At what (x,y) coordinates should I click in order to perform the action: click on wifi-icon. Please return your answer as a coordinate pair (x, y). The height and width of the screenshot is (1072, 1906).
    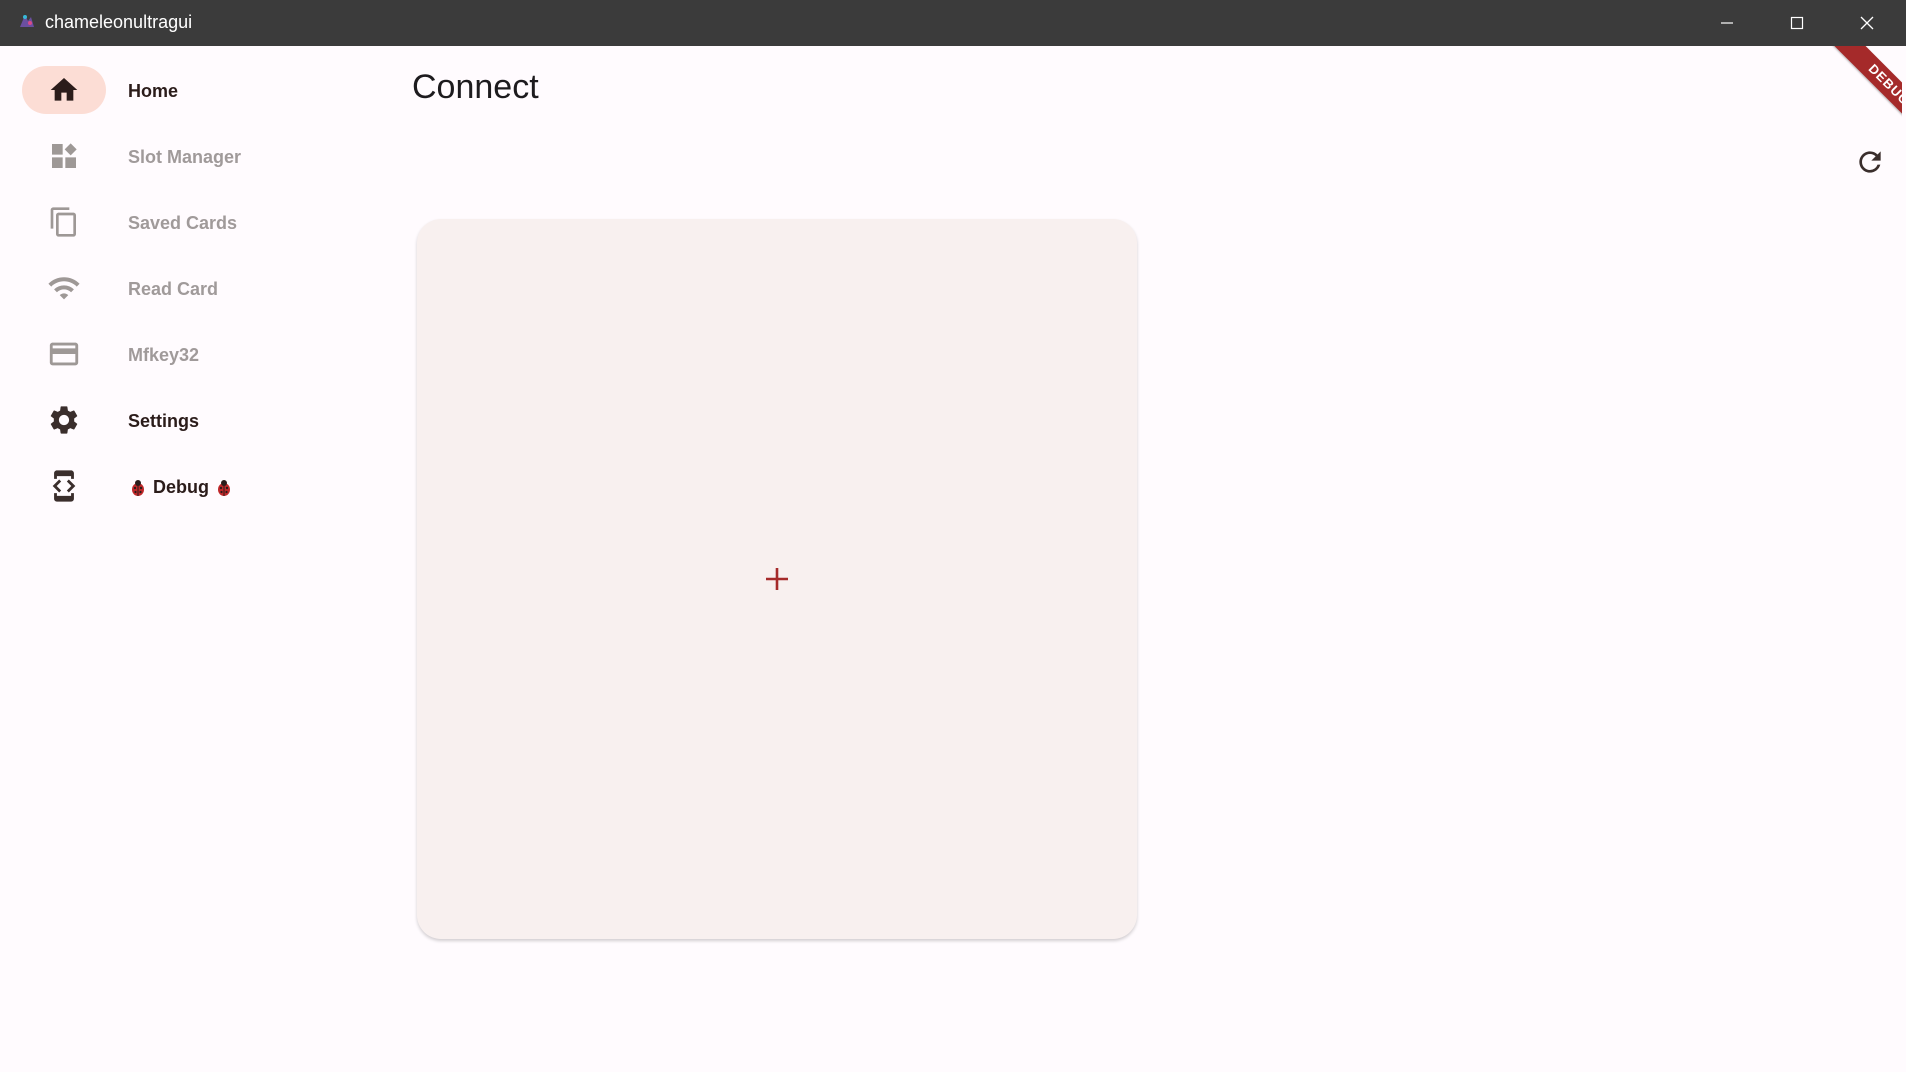
    Looking at the image, I should click on (64, 288).